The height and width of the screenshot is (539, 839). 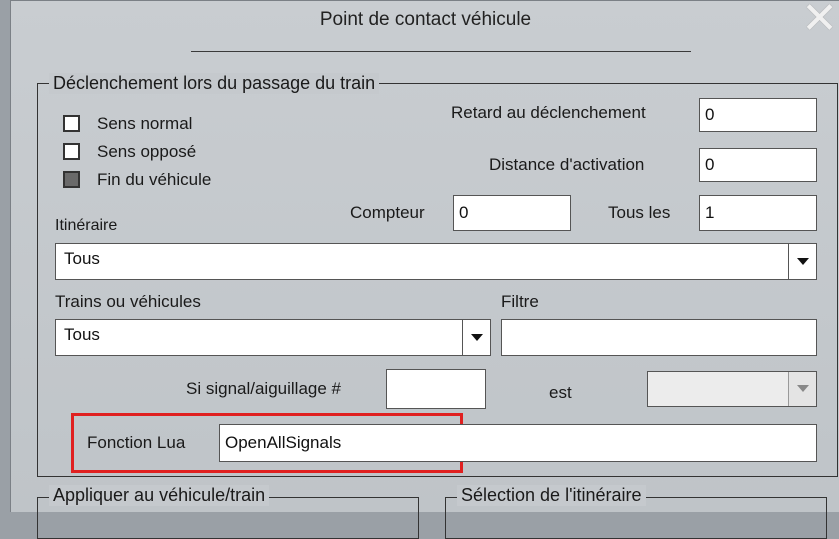 I want to click on compteur-label: Compteur, so click(x=387, y=212).